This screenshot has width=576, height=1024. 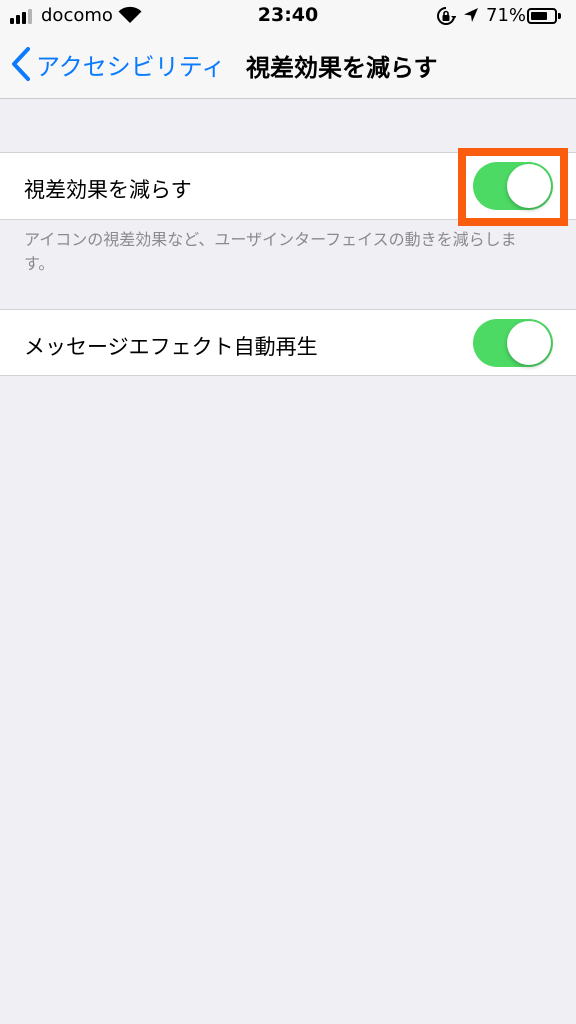 I want to click on message-effects-toggle, so click(x=513, y=343).